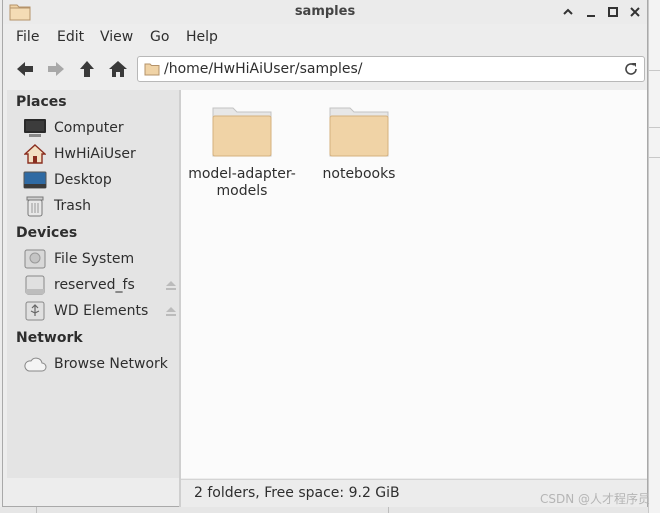  What do you see at coordinates (384, 69) in the screenshot?
I see `location-input` at bounding box center [384, 69].